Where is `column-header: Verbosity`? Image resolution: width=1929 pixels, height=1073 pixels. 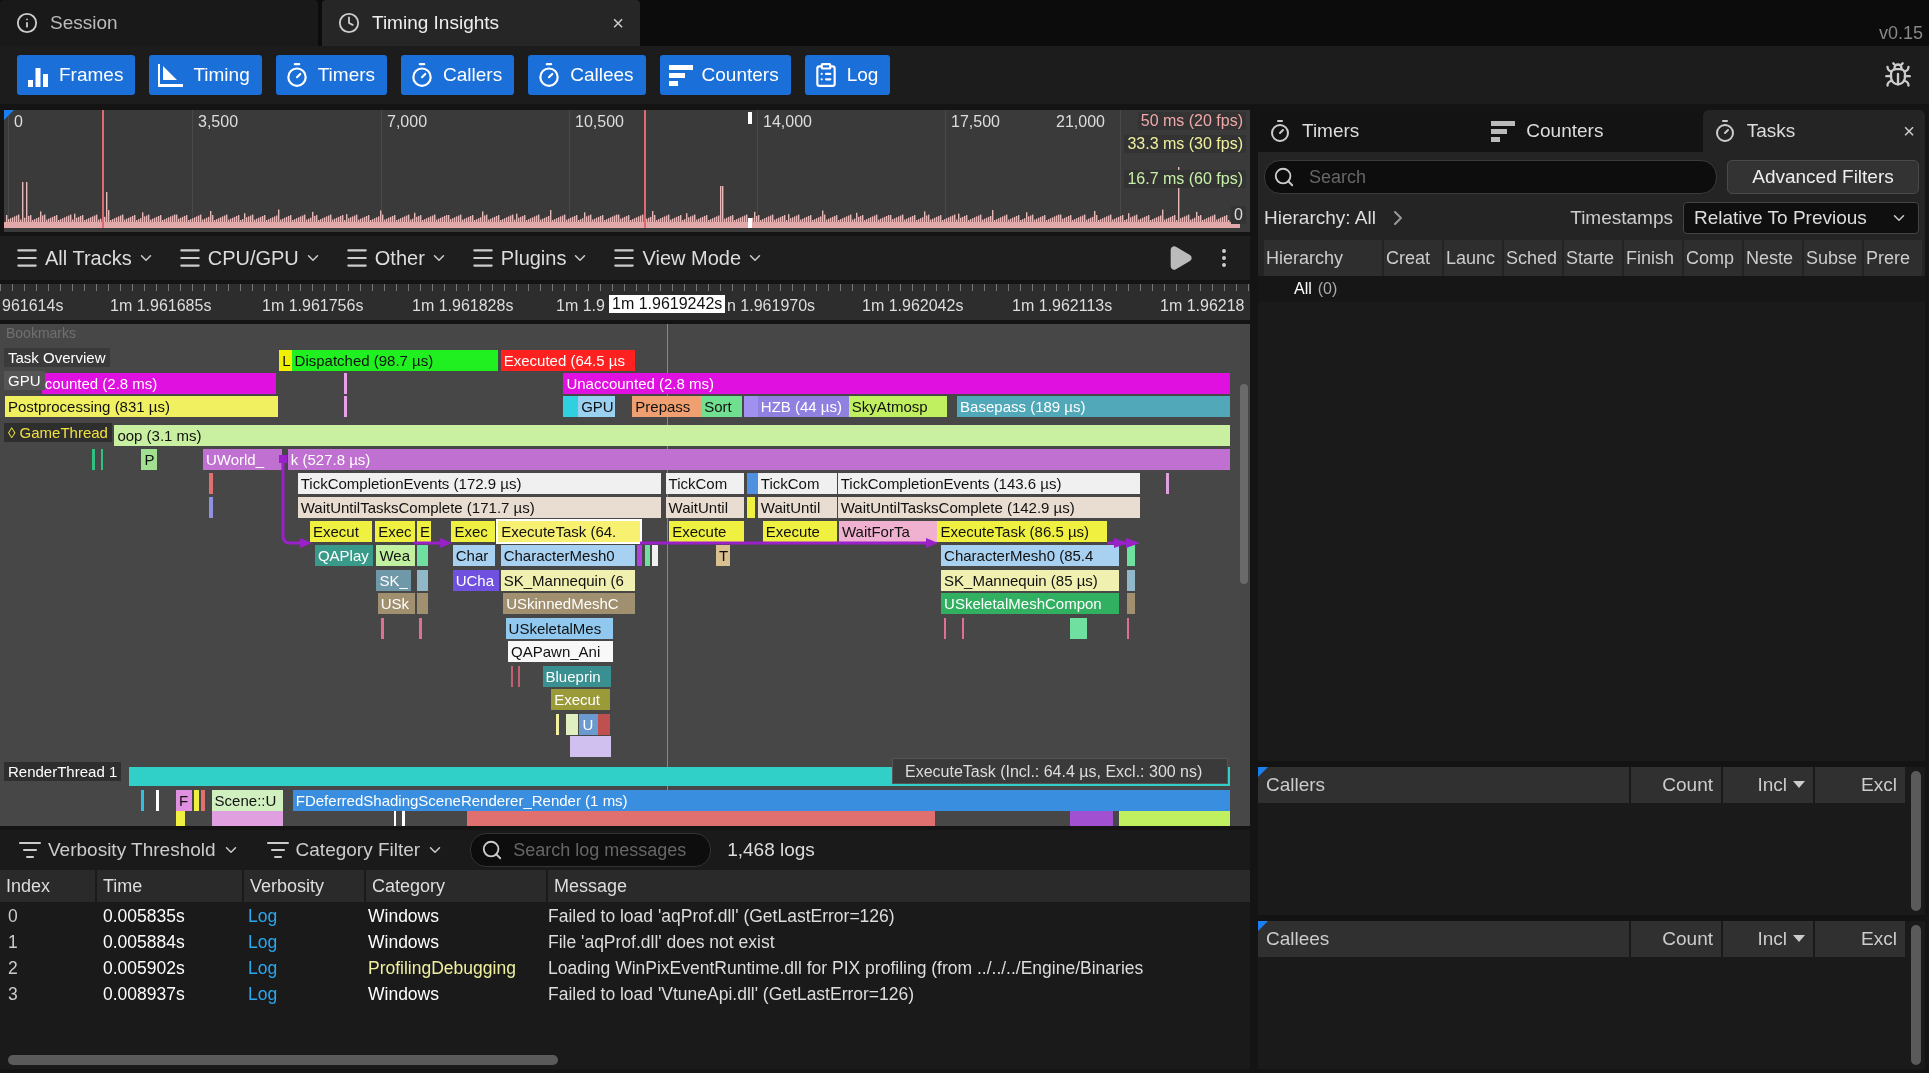
column-header: Verbosity is located at coordinates (304, 886).